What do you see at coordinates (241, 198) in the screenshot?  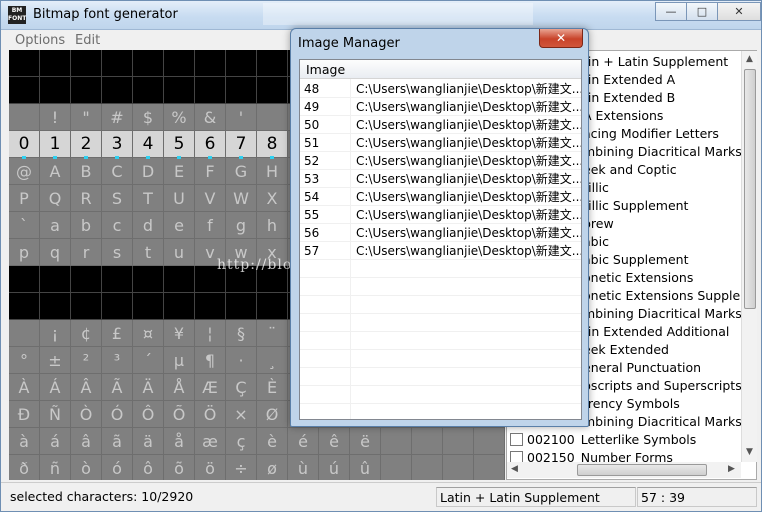 I see `glyph-cell: W` at bounding box center [241, 198].